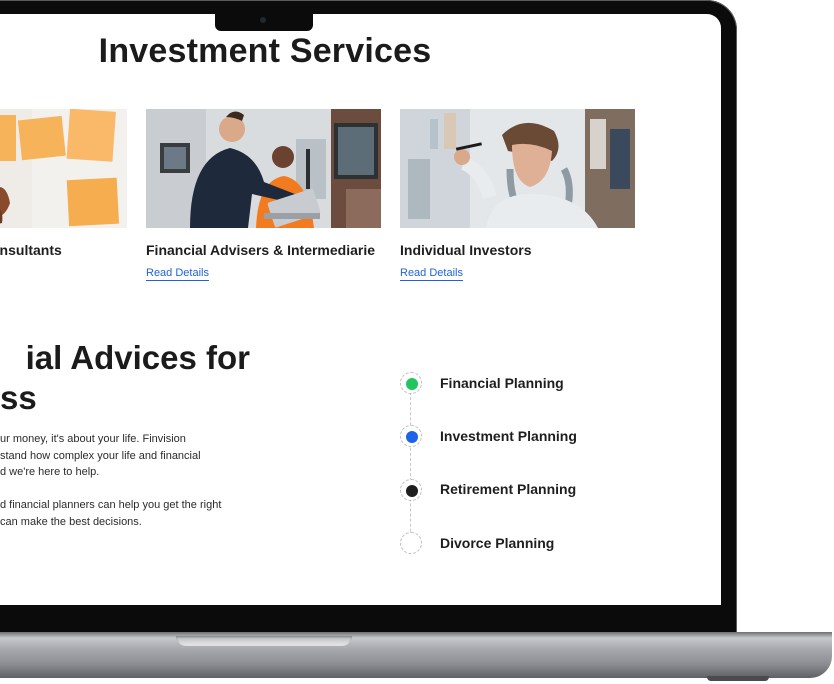 The width and height of the screenshot is (834, 684). What do you see at coordinates (410, 469) in the screenshot?
I see `timeline-connector` at bounding box center [410, 469].